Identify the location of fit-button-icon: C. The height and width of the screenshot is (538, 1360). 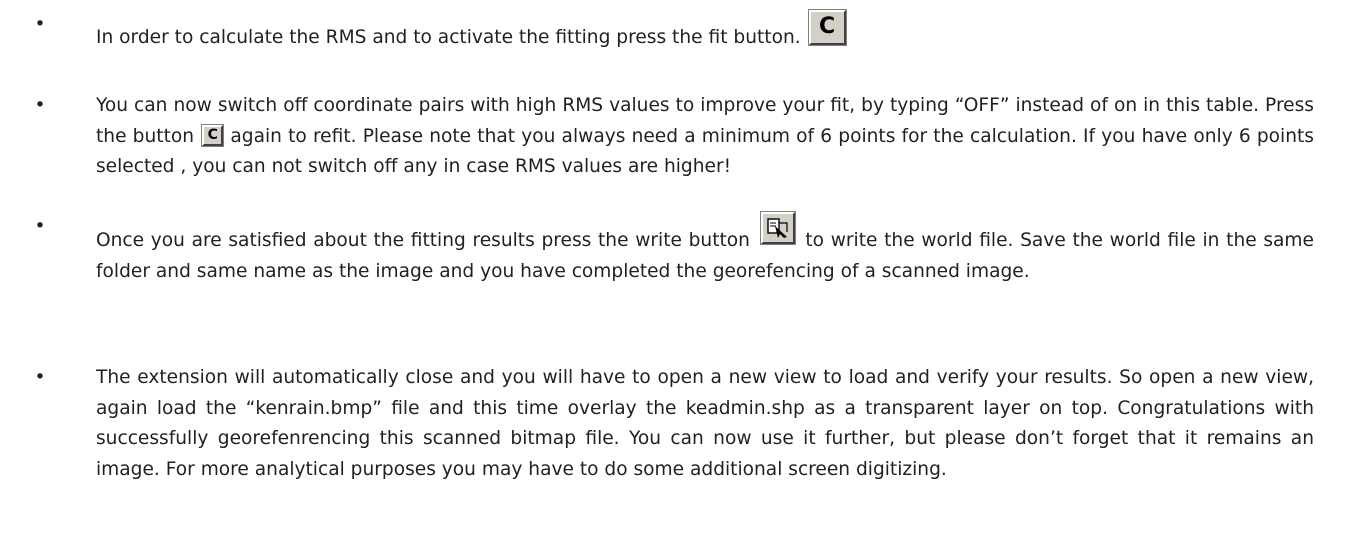
(827, 27).